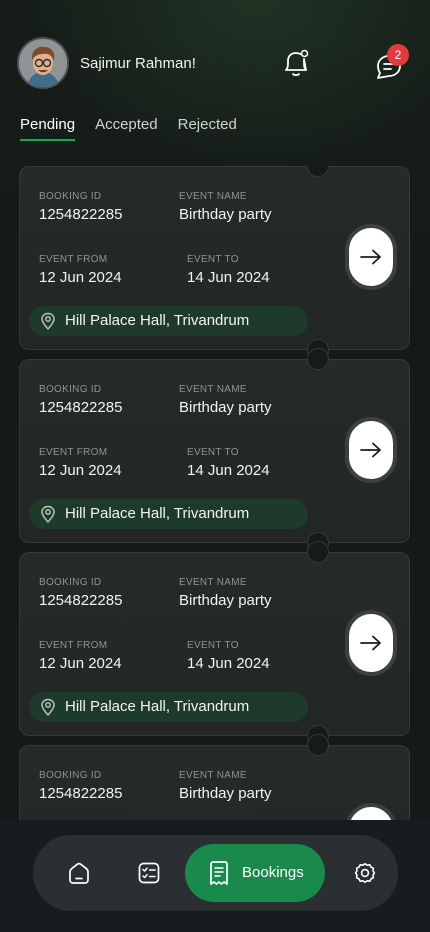 The image size is (430, 932). What do you see at coordinates (398, 55) in the screenshot?
I see `chat-badge: 2` at bounding box center [398, 55].